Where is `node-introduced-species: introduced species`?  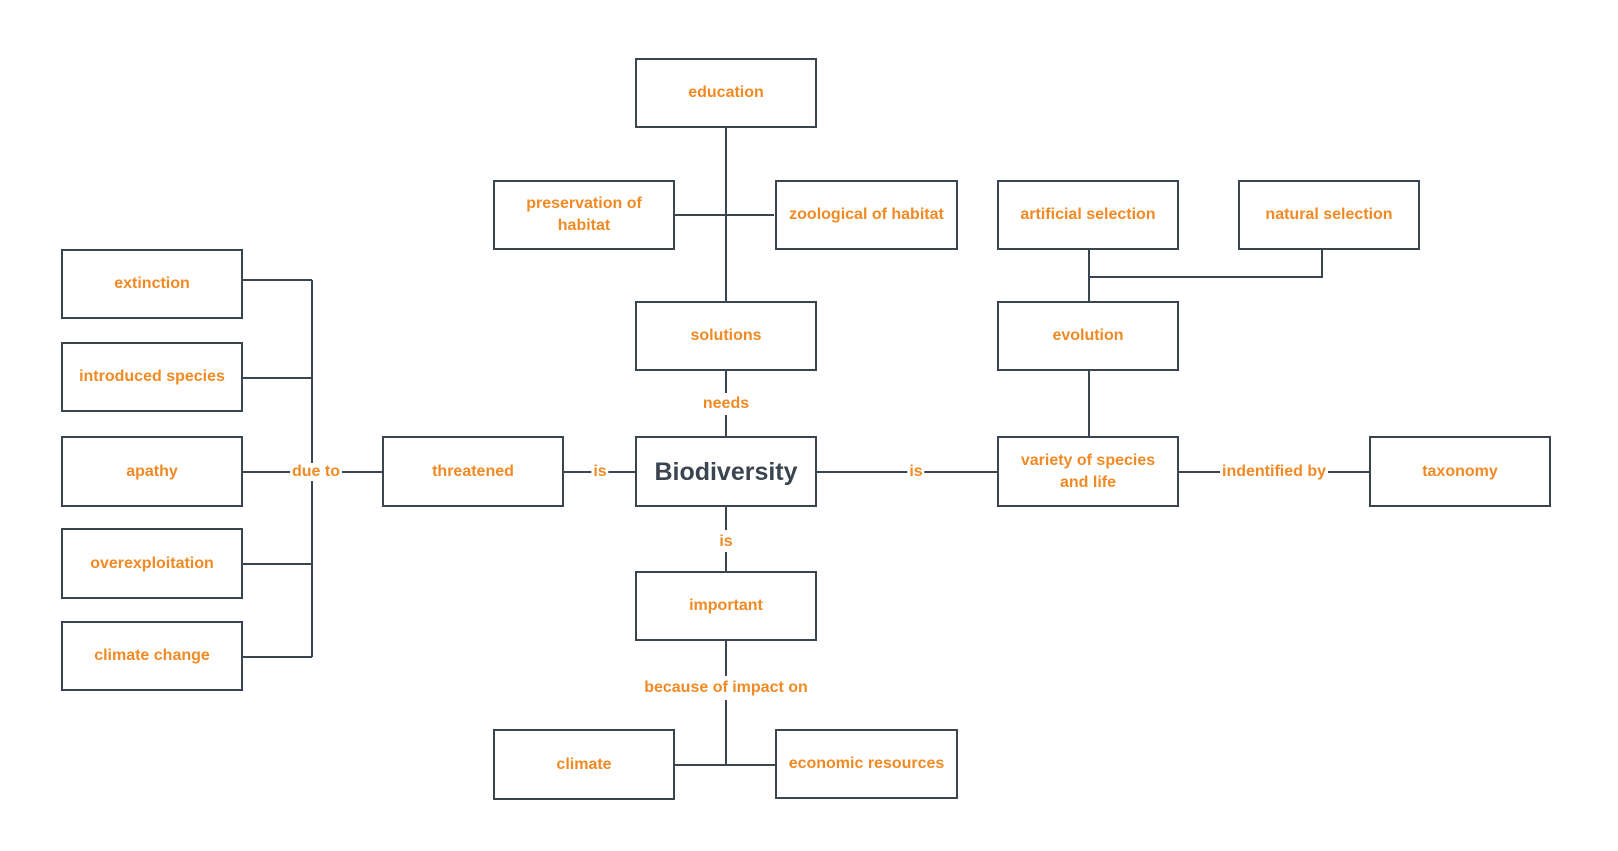
node-introduced-species: introduced species is located at coordinates (152, 377).